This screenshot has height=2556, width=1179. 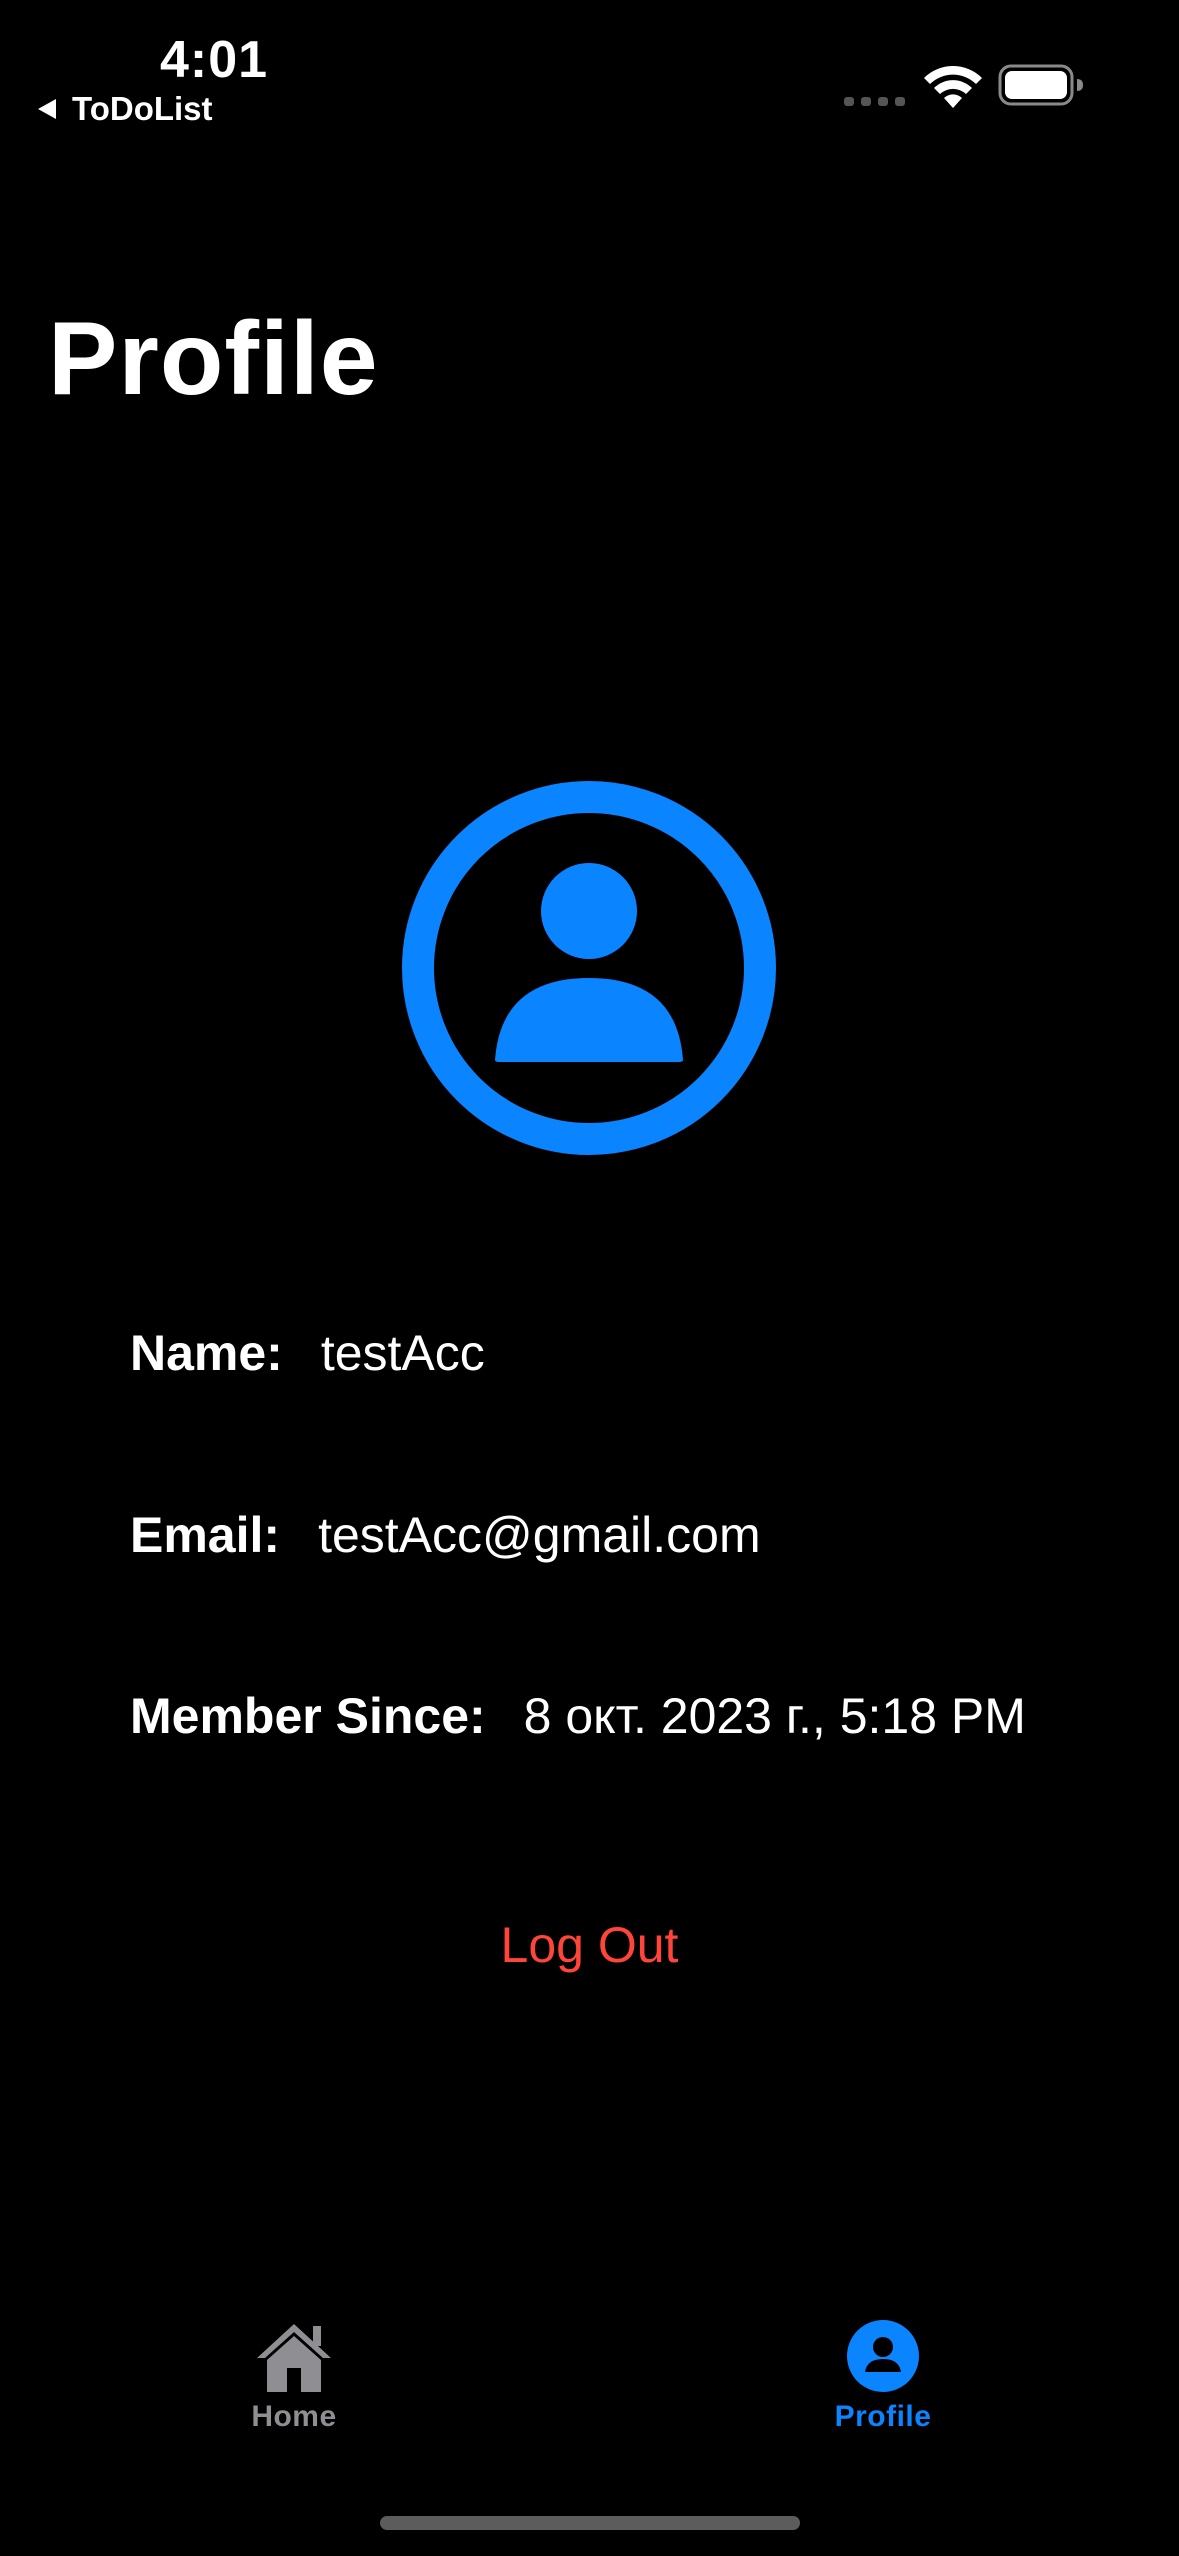 What do you see at coordinates (294, 2358) in the screenshot?
I see `house-icon` at bounding box center [294, 2358].